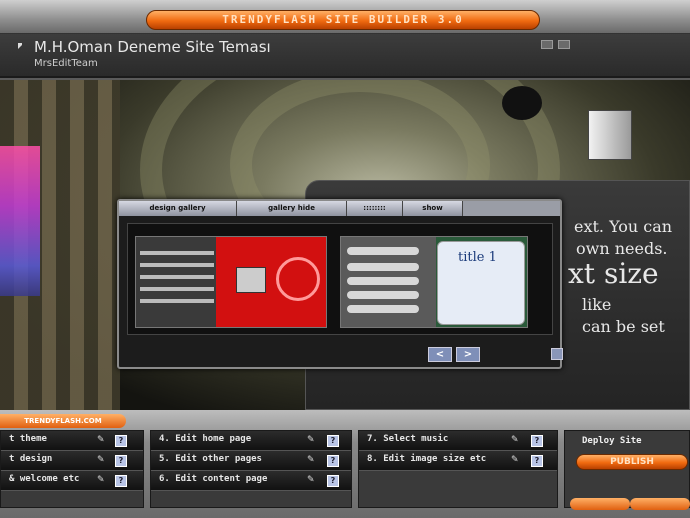 This screenshot has width=690, height=518. I want to click on step-row: 4. Edit home page ✎ ?, so click(251, 441).